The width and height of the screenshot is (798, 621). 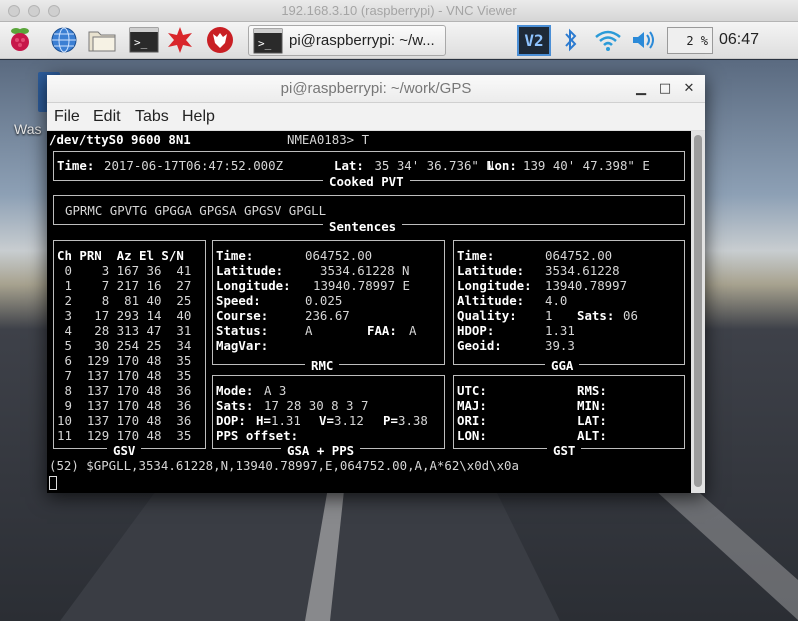 I want to click on device-info: /dev/ttyS0 9600 8N1, so click(x=120, y=139).